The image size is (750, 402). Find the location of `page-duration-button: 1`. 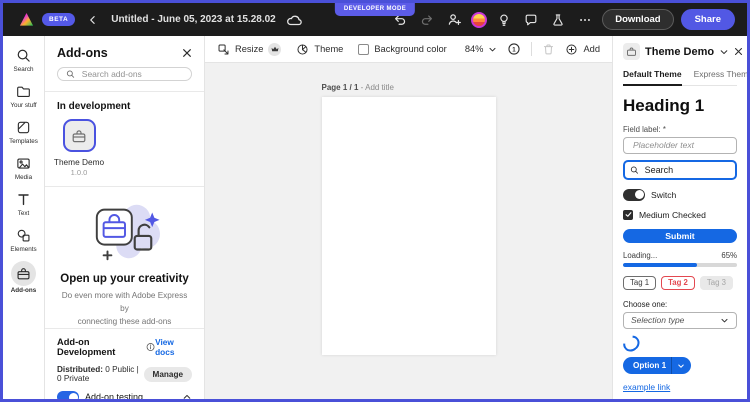

page-duration-button: 1 is located at coordinates (514, 49).